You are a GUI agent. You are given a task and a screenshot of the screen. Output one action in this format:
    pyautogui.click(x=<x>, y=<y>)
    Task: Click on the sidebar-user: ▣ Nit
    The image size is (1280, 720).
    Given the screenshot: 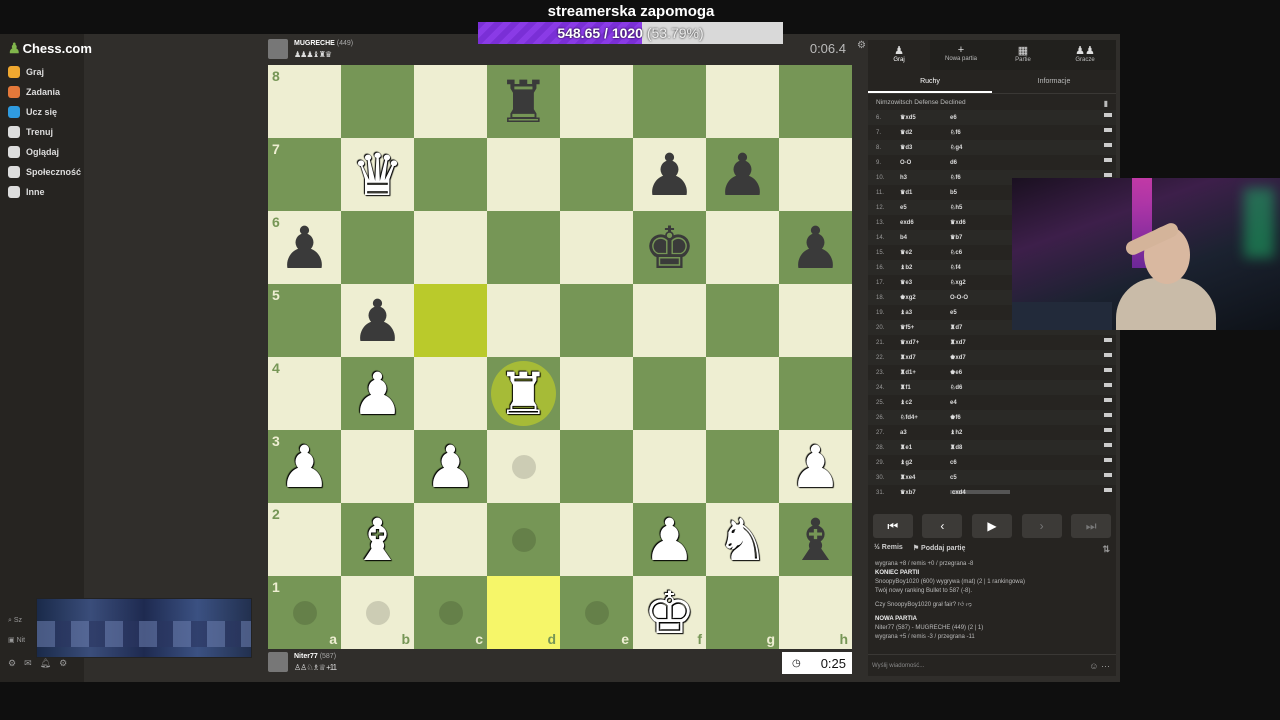 What is the action you would take?
    pyautogui.click(x=16, y=640)
    